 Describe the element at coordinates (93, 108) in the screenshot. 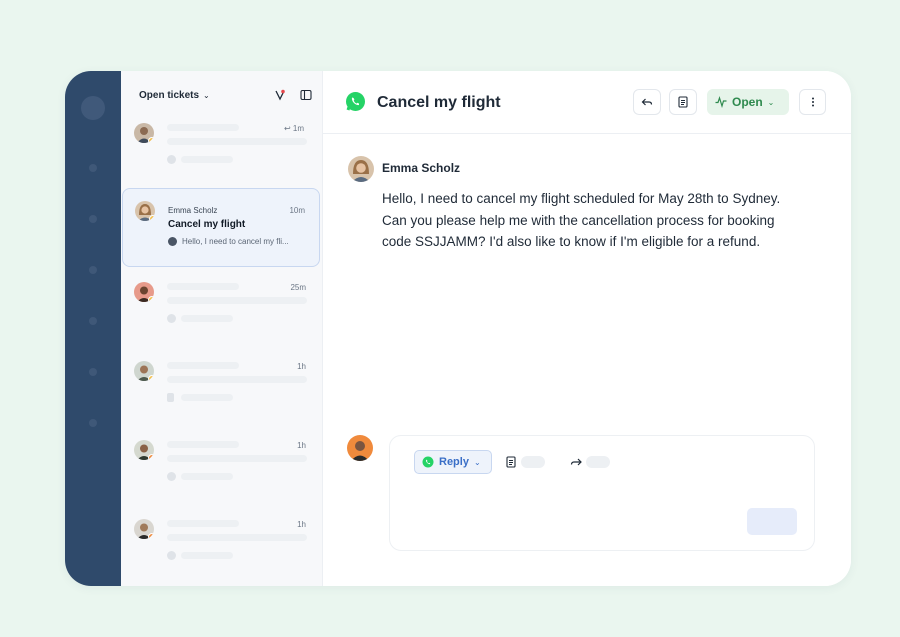

I see `app-logo-icon` at that location.